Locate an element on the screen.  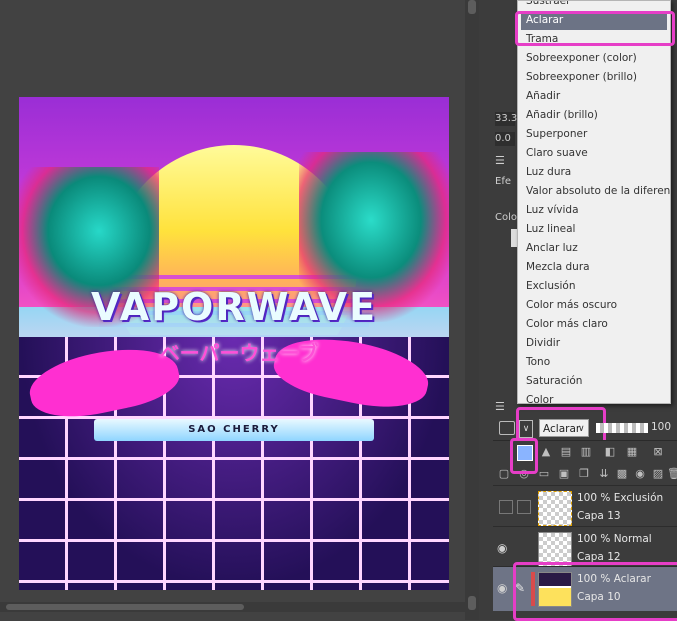
vertical-scroll-thumb-bottom is located at coordinates (472, 603).